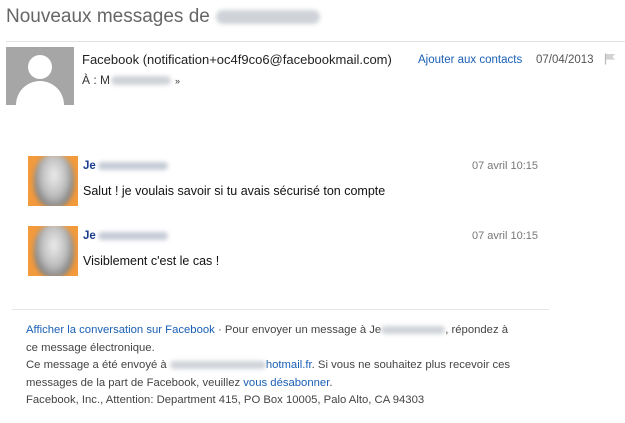 This screenshot has width=625, height=423. What do you see at coordinates (108, 16) in the screenshot?
I see `subject-text: Nouveaux messages de` at bounding box center [108, 16].